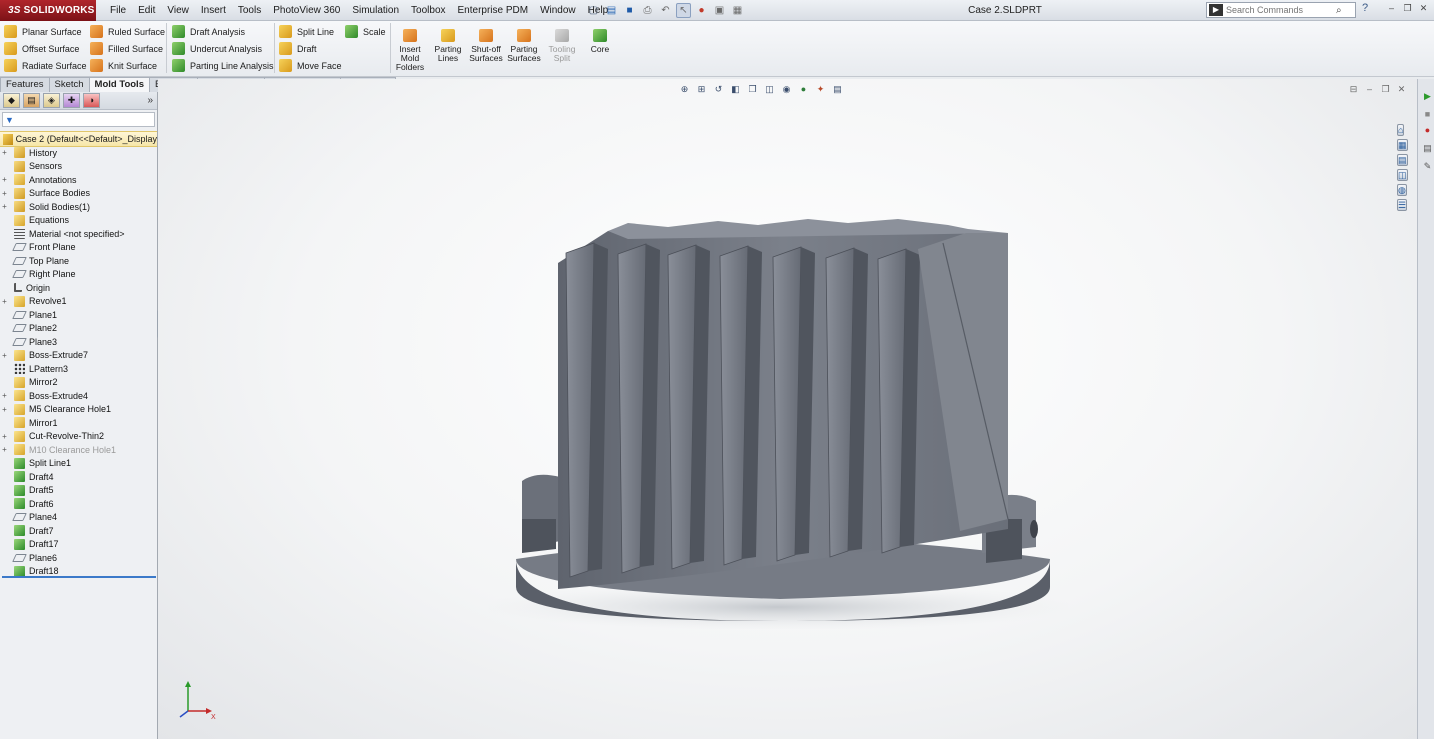  Describe the element at coordinates (69, 84) in the screenshot. I see `tab-sketch: Sketch` at that location.